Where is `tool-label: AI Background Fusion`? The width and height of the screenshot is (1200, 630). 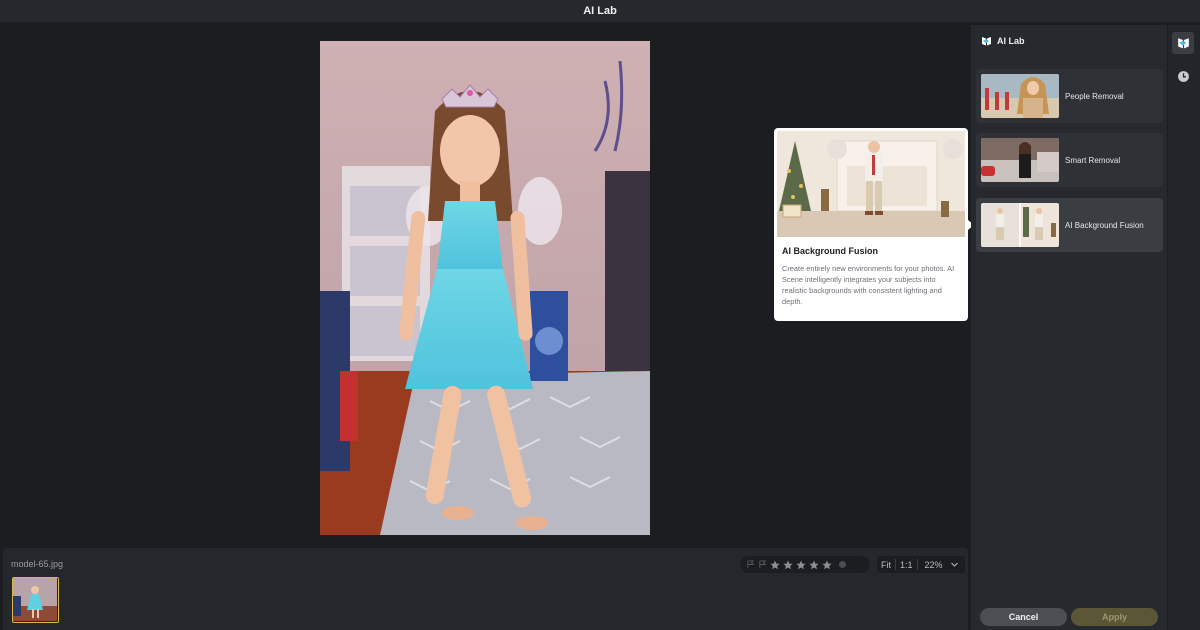
tool-label: AI Background Fusion is located at coordinates (1104, 225).